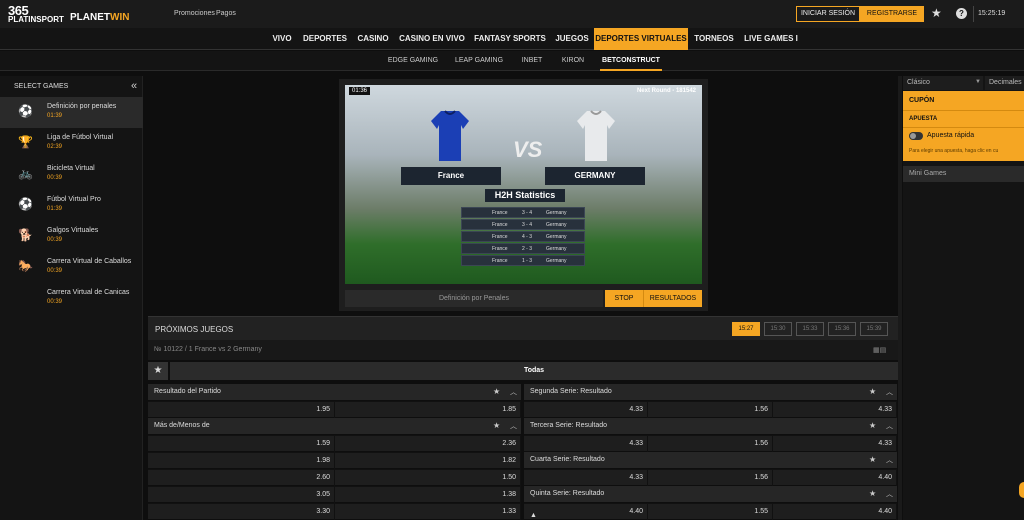 The height and width of the screenshot is (520, 1024). I want to click on promotions-link: Promociones, so click(194, 13).